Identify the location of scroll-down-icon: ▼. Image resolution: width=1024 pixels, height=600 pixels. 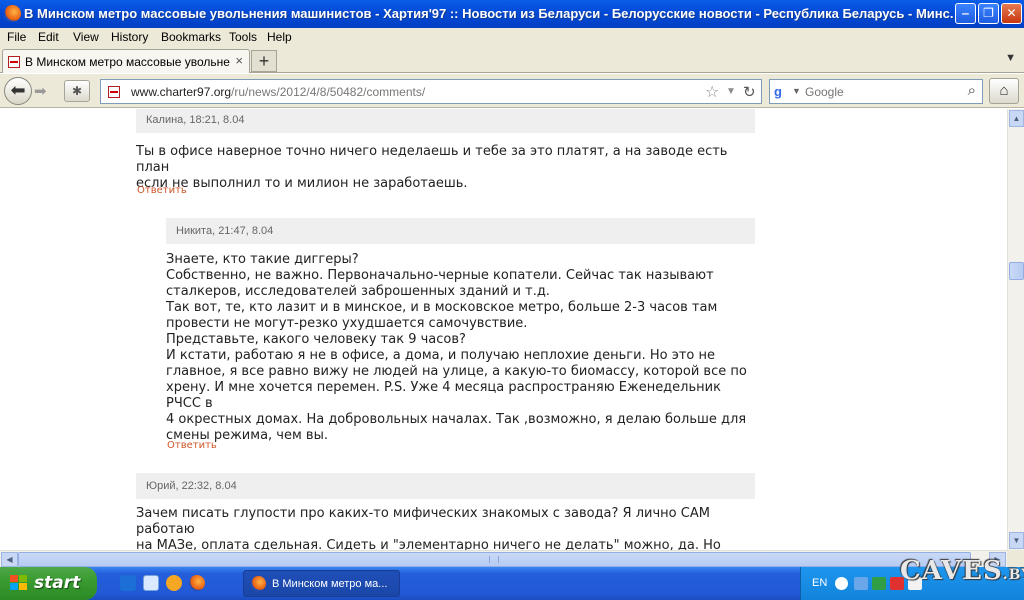
(1016, 540).